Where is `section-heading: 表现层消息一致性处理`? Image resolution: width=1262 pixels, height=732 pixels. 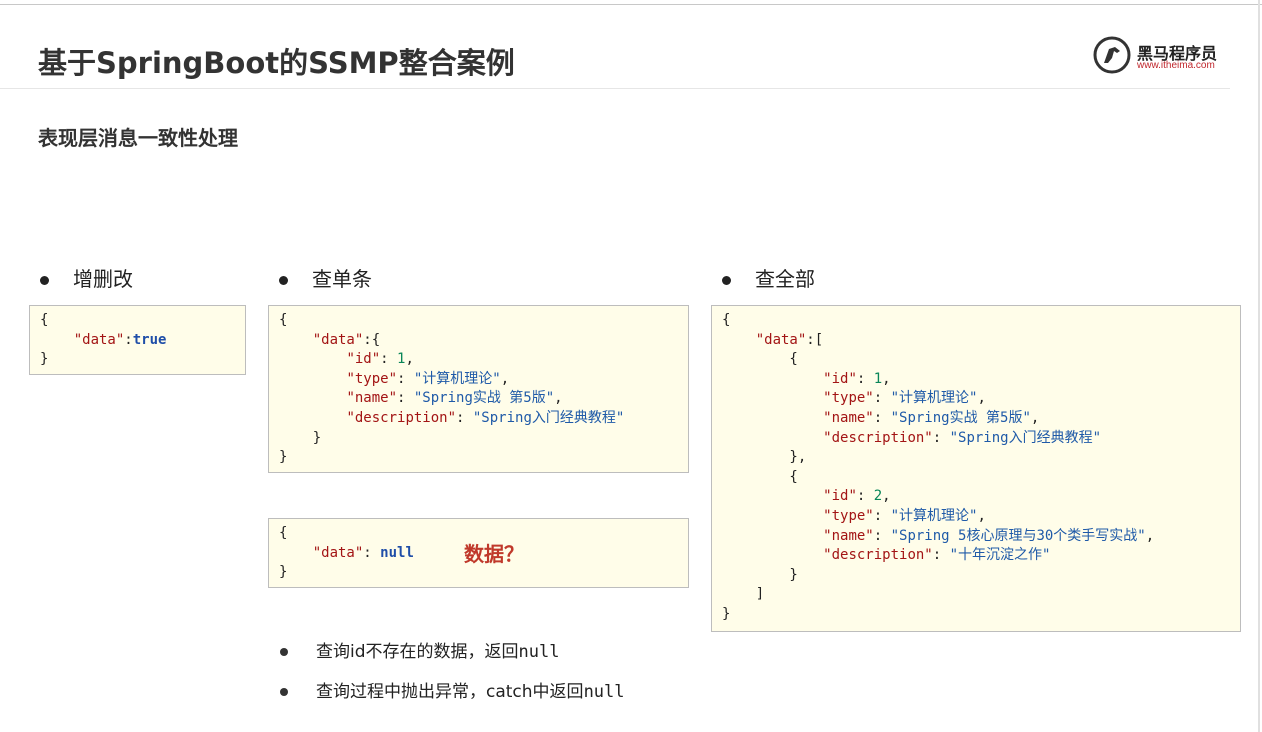
section-heading: 表现层消息一致性处理 is located at coordinates (138, 138).